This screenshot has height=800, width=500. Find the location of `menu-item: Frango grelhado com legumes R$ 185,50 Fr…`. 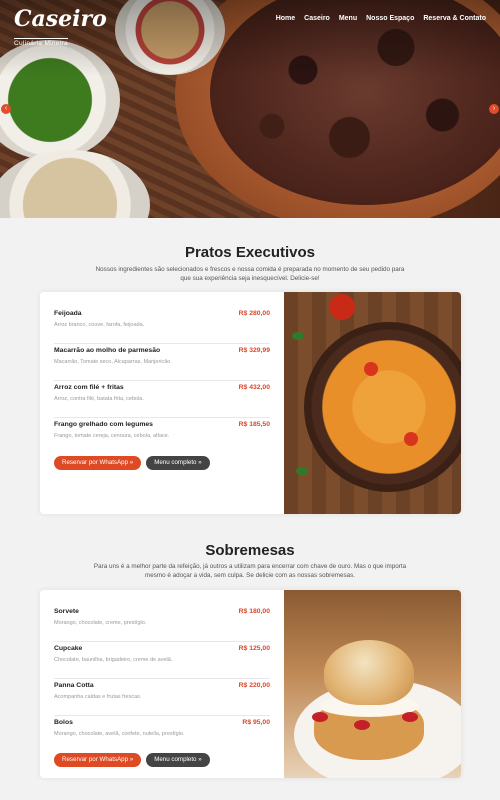

menu-item: Frango grelhado com legumes R$ 185,50 Fr… is located at coordinates (162, 437).